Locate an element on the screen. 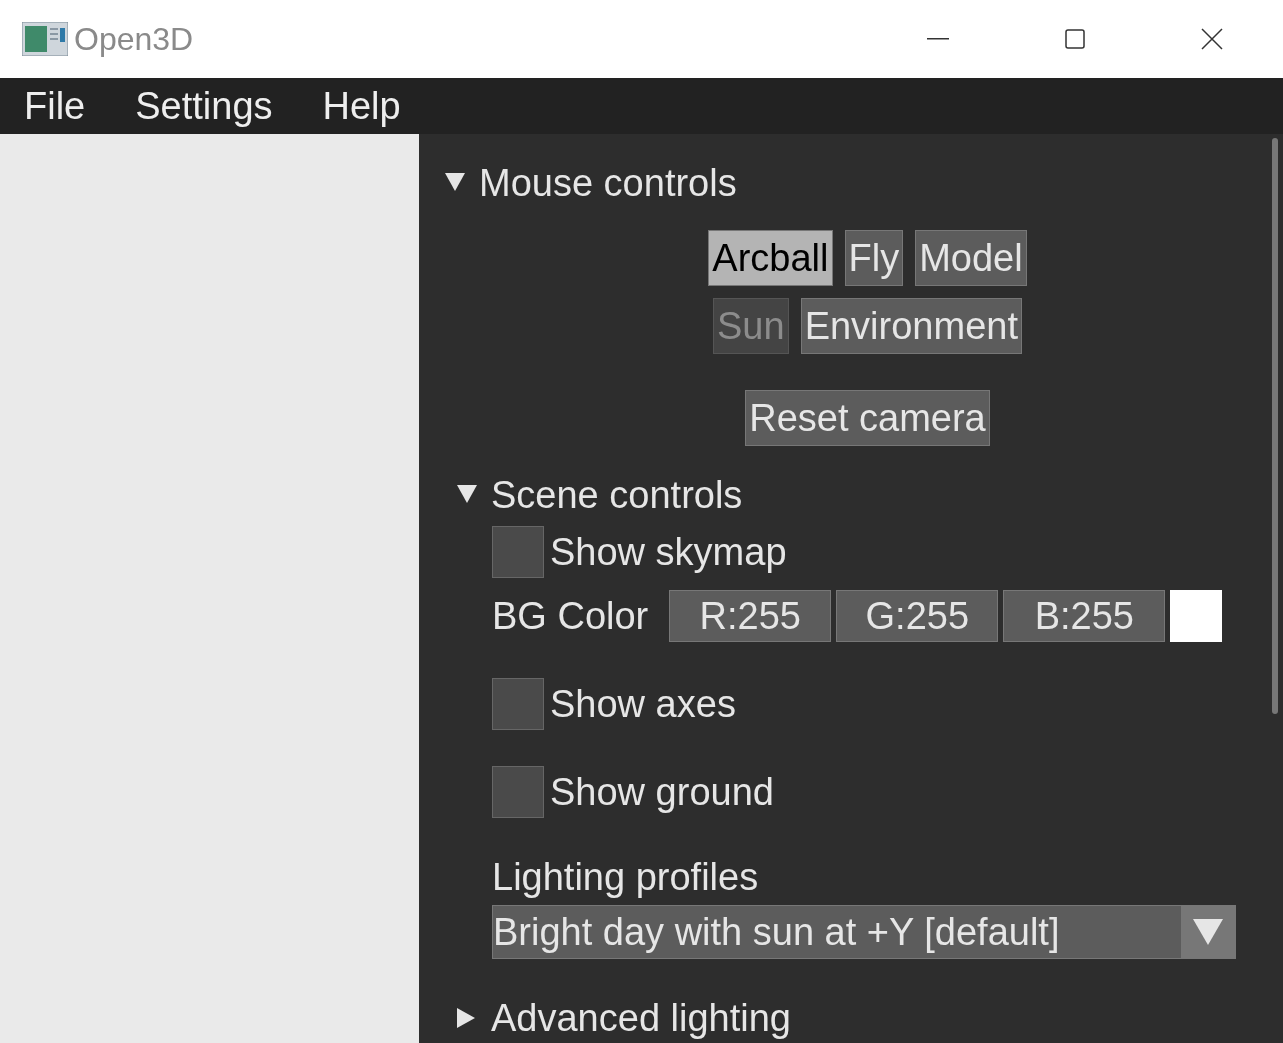  dropdown: Bright day with sun at +Y [default] is located at coordinates (864, 932).